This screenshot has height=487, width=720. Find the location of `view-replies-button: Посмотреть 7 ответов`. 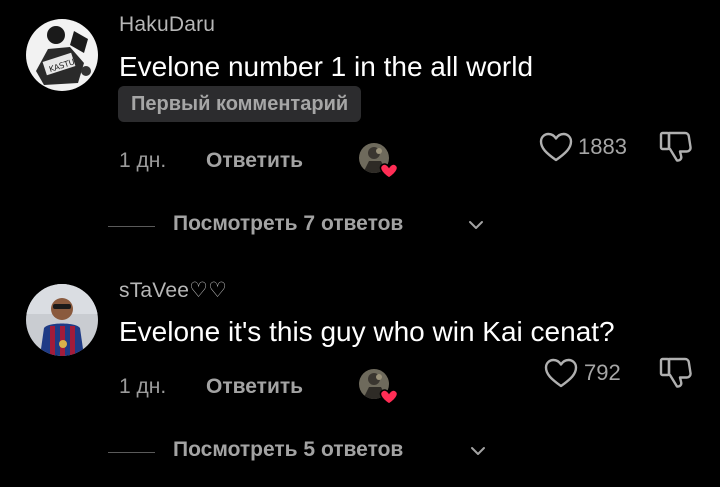

view-replies-button: Посмотреть 7 ответов is located at coordinates (360, 227).